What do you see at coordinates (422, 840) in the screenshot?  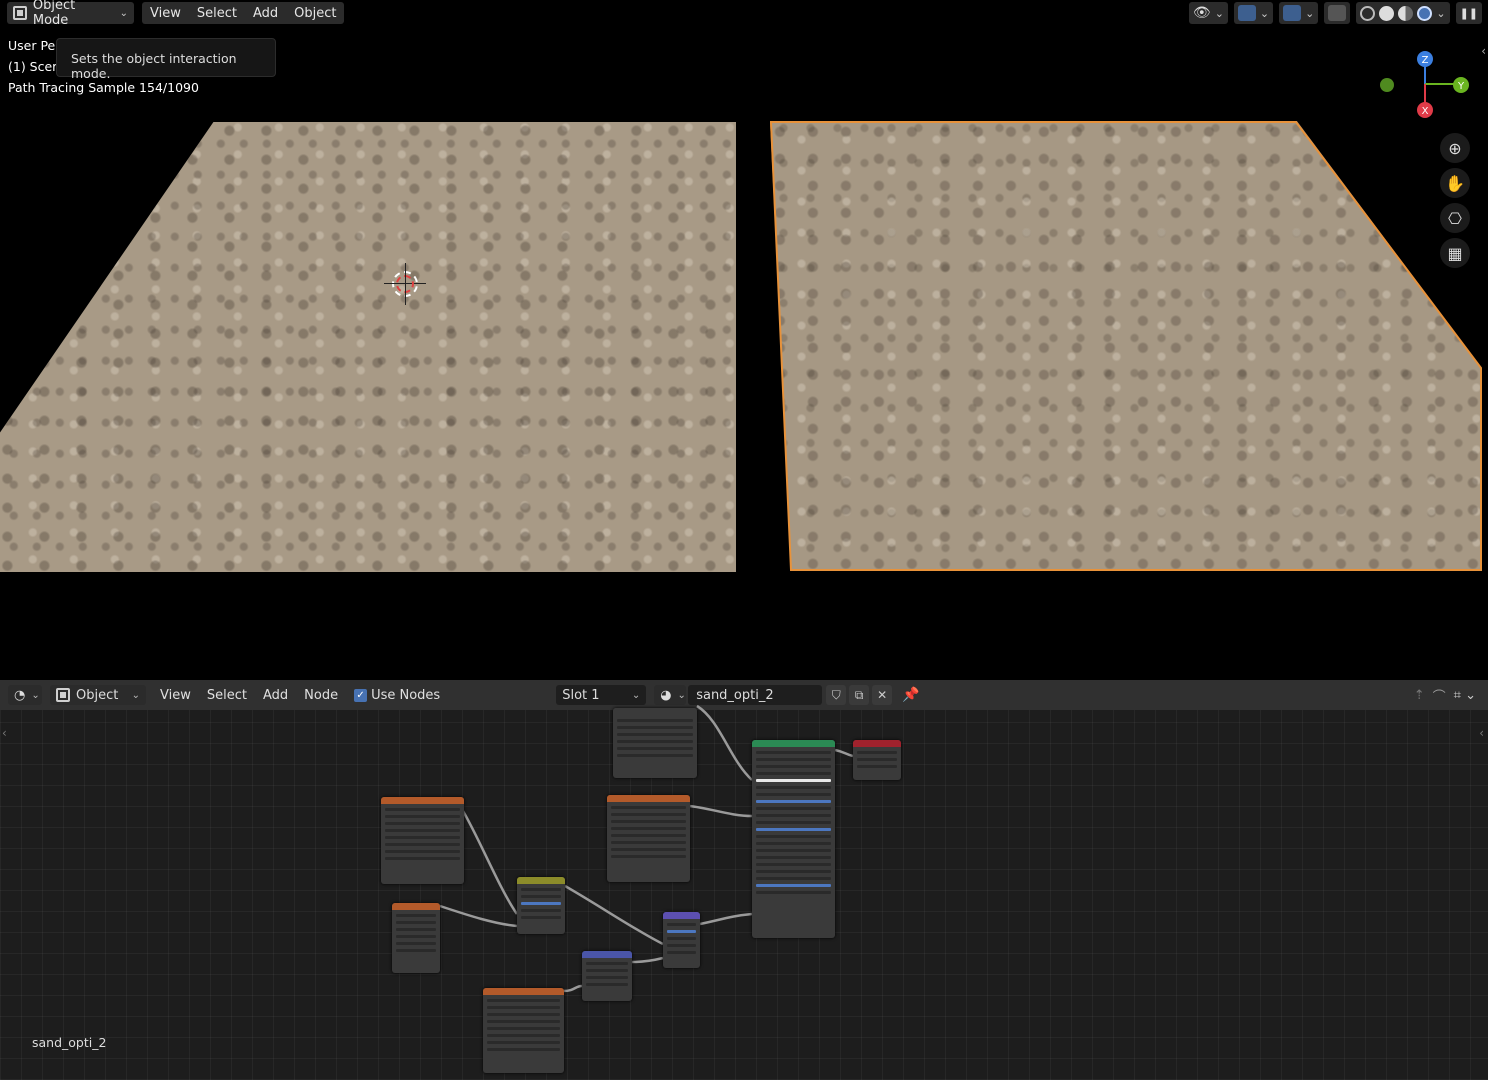 I see `image-texture-node-left` at bounding box center [422, 840].